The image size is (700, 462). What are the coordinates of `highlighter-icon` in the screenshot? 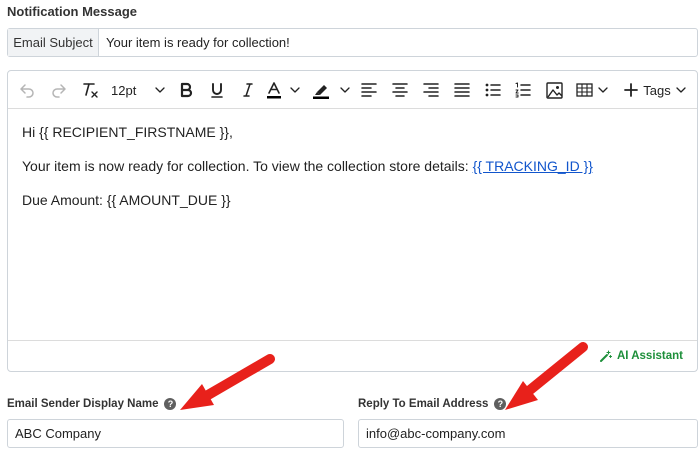 It's located at (321, 92).